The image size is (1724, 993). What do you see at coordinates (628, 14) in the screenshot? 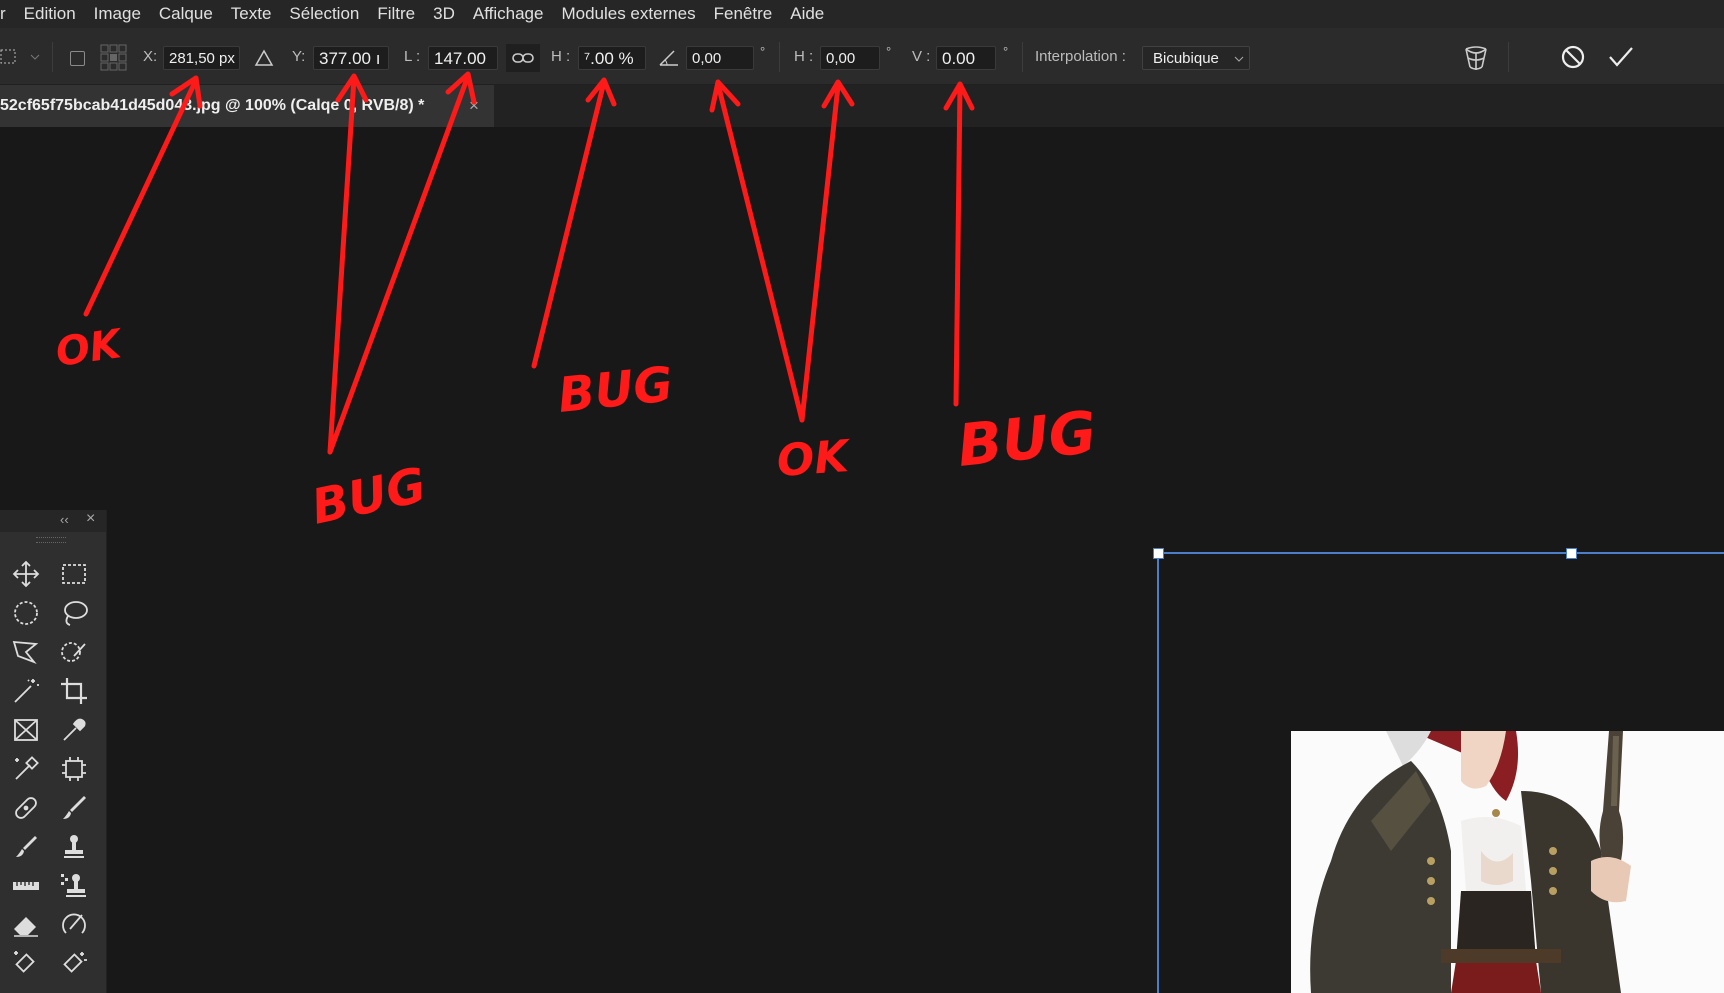
I see `menu-item-modules: Modules externes` at bounding box center [628, 14].